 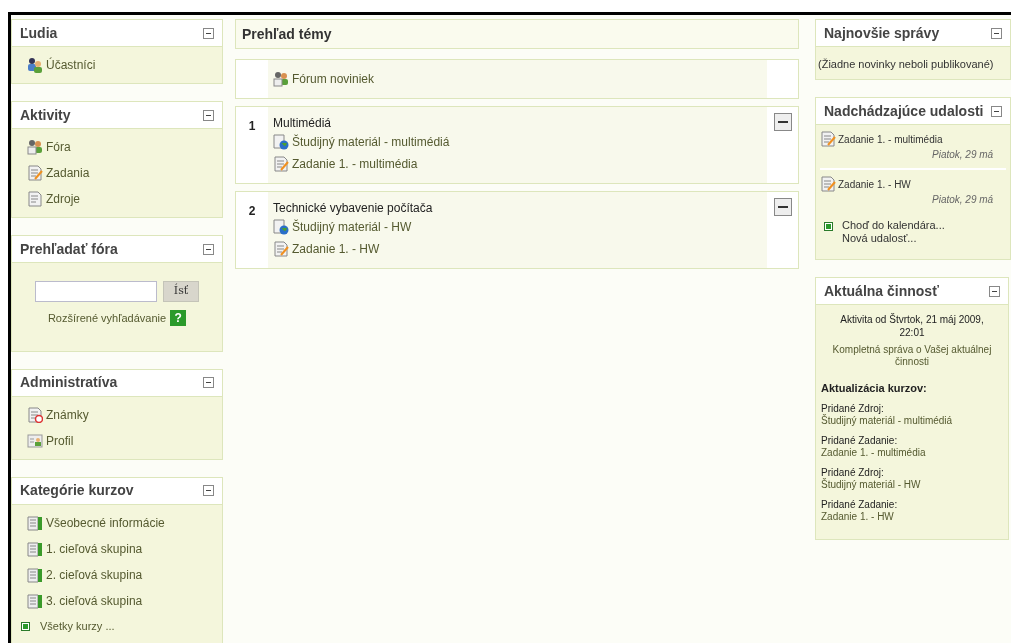 What do you see at coordinates (881, 291) in the screenshot?
I see `block-title: Aktuálna činnosť` at bounding box center [881, 291].